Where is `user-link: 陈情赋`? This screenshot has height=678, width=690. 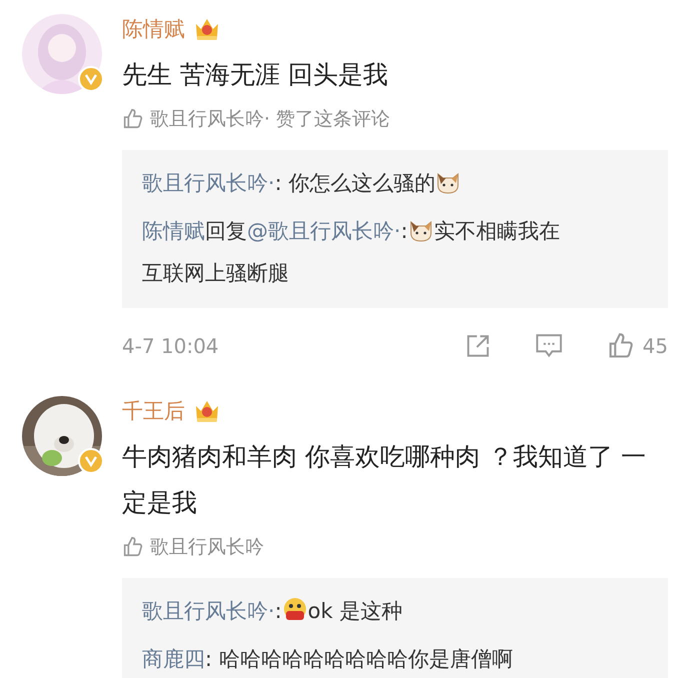 user-link: 陈情赋 is located at coordinates (173, 231).